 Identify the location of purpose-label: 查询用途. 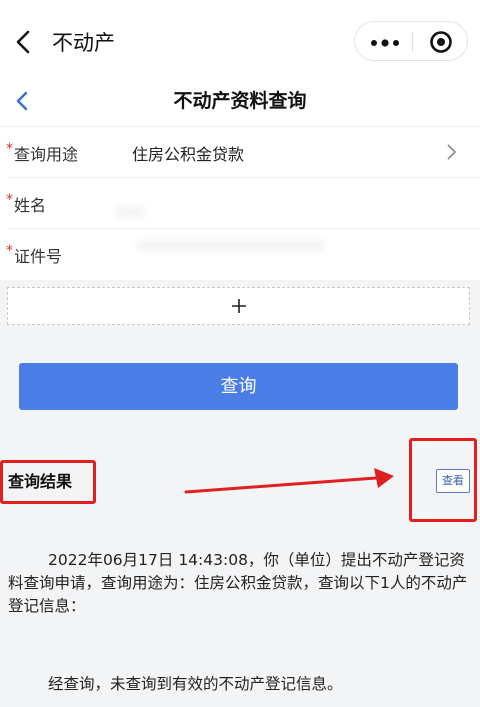
(46, 154).